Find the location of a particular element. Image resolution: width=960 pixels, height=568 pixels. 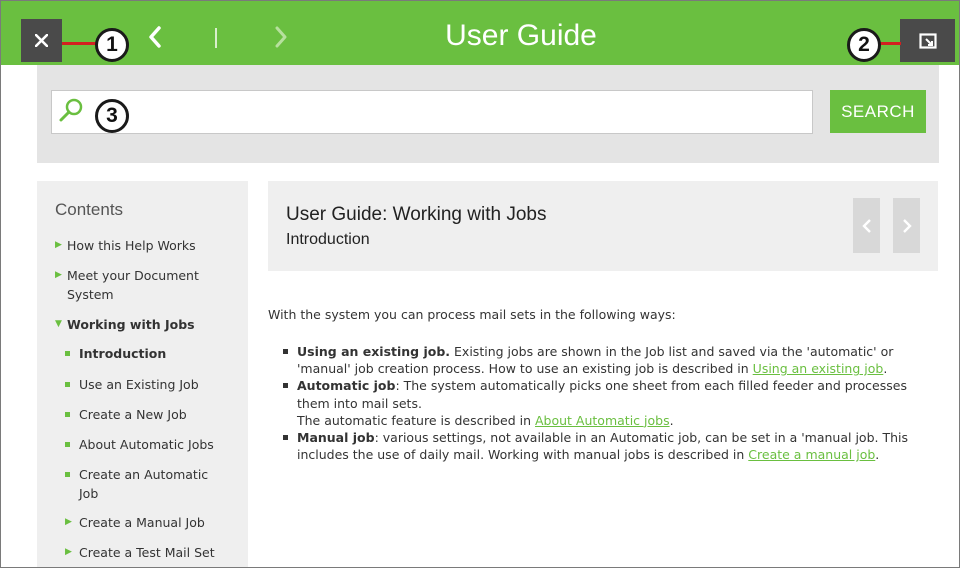

content-subtitle: Introduction is located at coordinates (328, 239).